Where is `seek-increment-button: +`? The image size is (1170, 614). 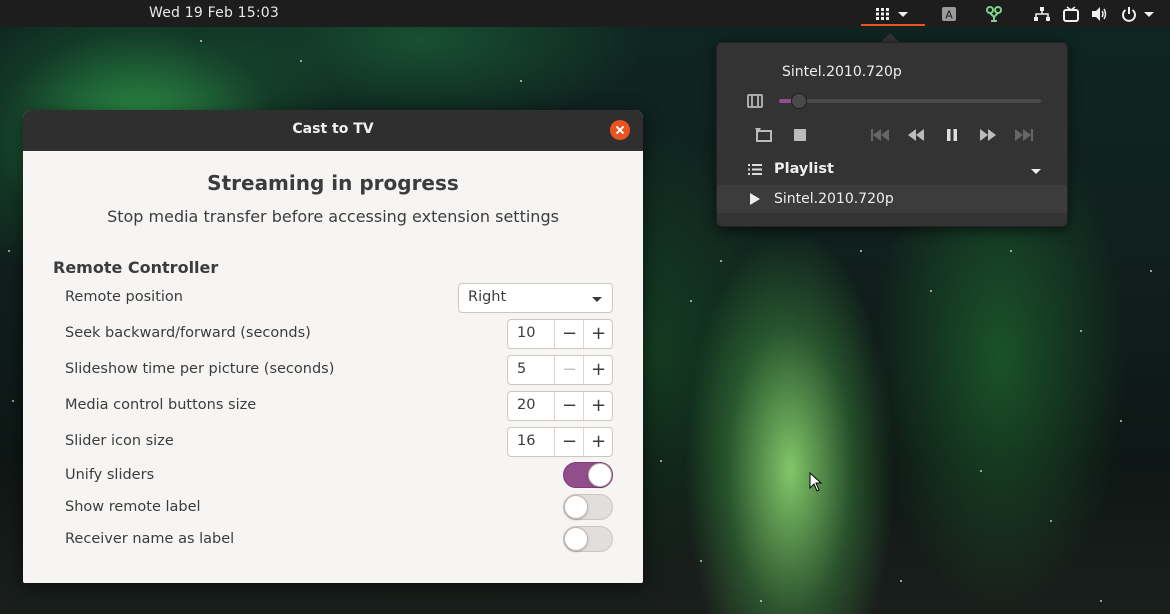 seek-increment-button: + is located at coordinates (597, 334).